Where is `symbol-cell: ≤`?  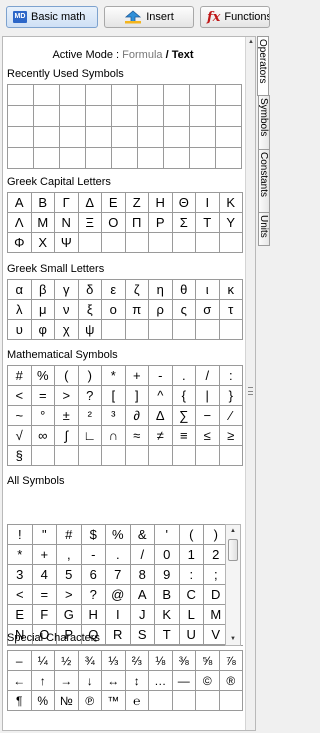 symbol-cell: ≤ is located at coordinates (208, 436).